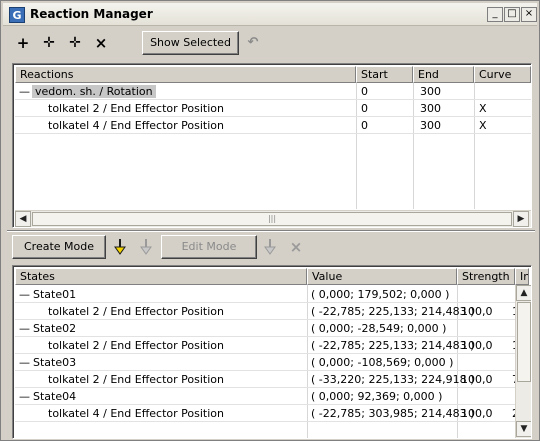 Image resolution: width=540 pixels, height=441 pixels. I want to click on scroll-thumb: |||, so click(272, 219).